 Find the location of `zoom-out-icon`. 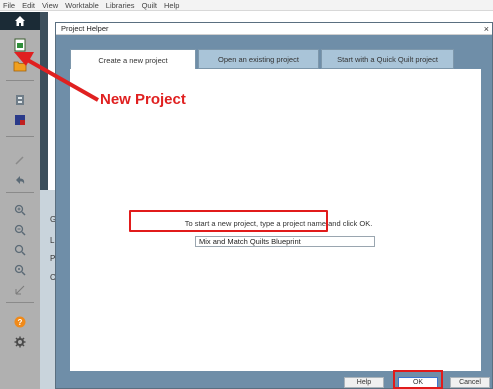

zoom-out-icon is located at coordinates (20, 230).